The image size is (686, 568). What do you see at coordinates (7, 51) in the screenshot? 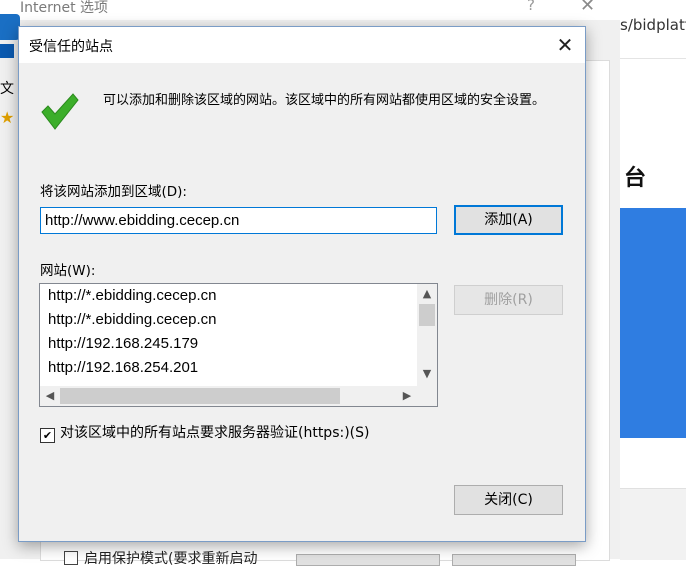
I see `globe-icon` at bounding box center [7, 51].